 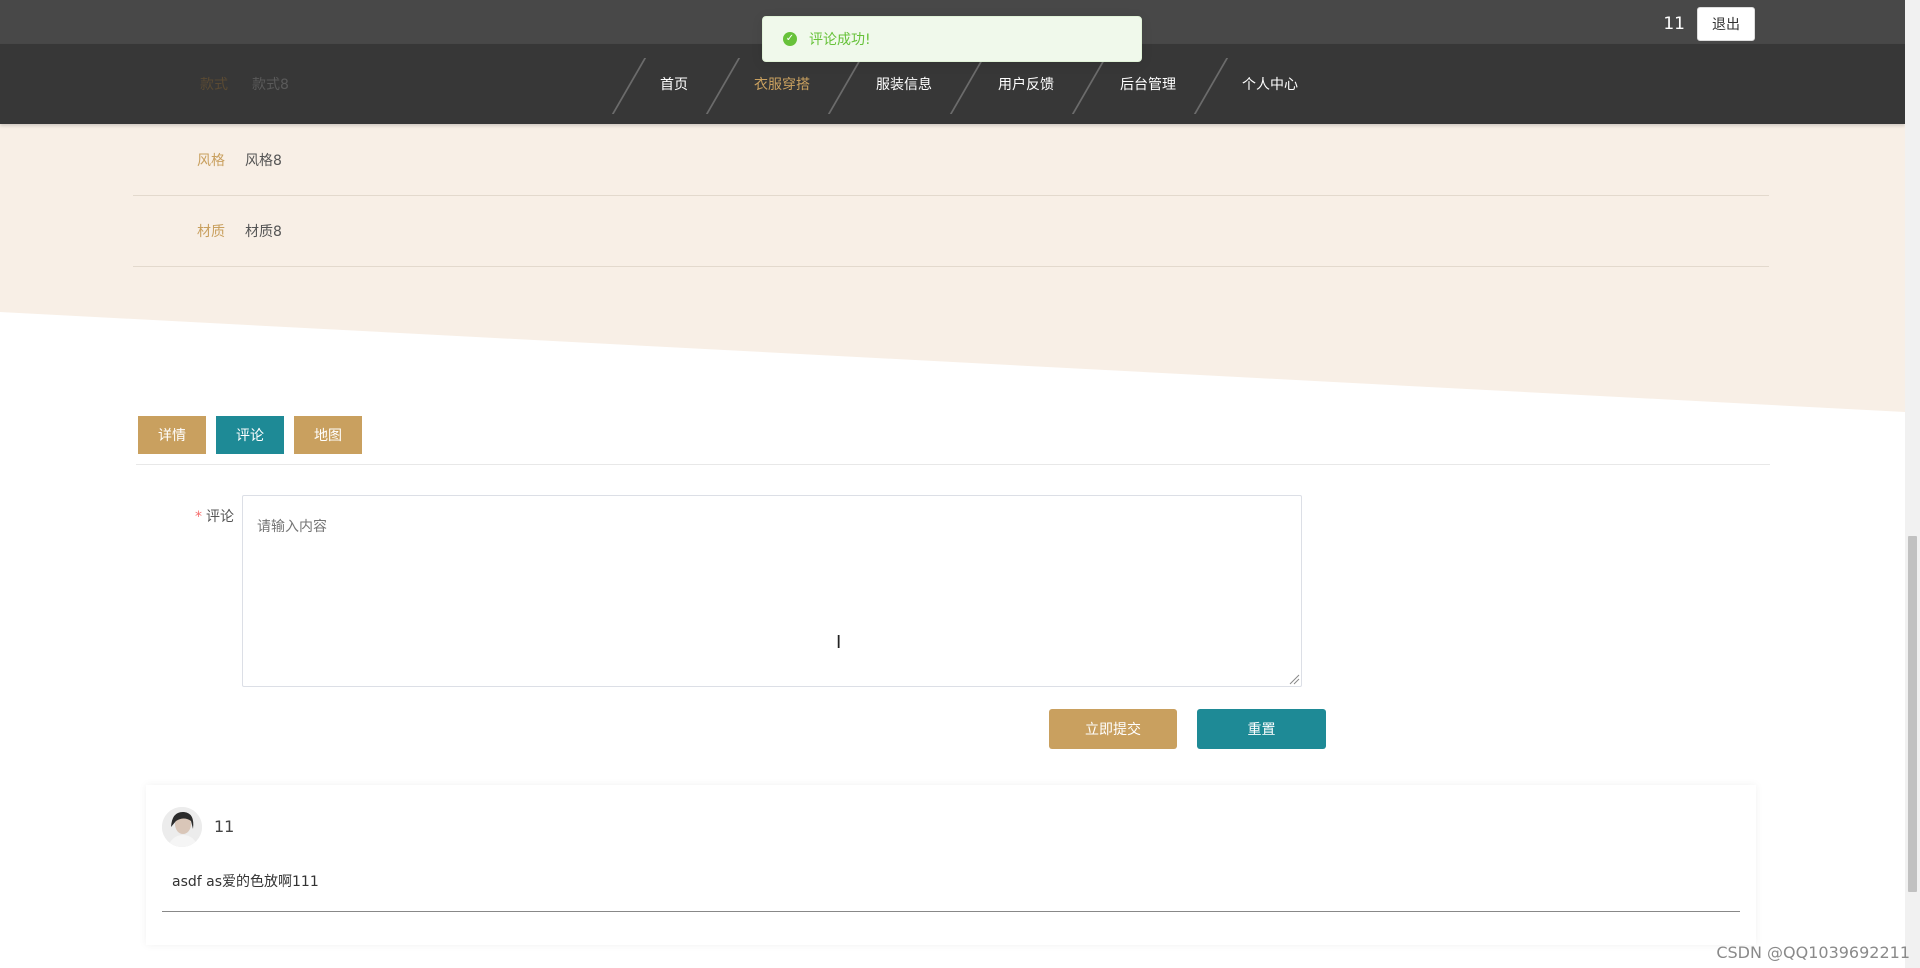 I want to click on user-area: 11 退出, so click(x=1709, y=24).